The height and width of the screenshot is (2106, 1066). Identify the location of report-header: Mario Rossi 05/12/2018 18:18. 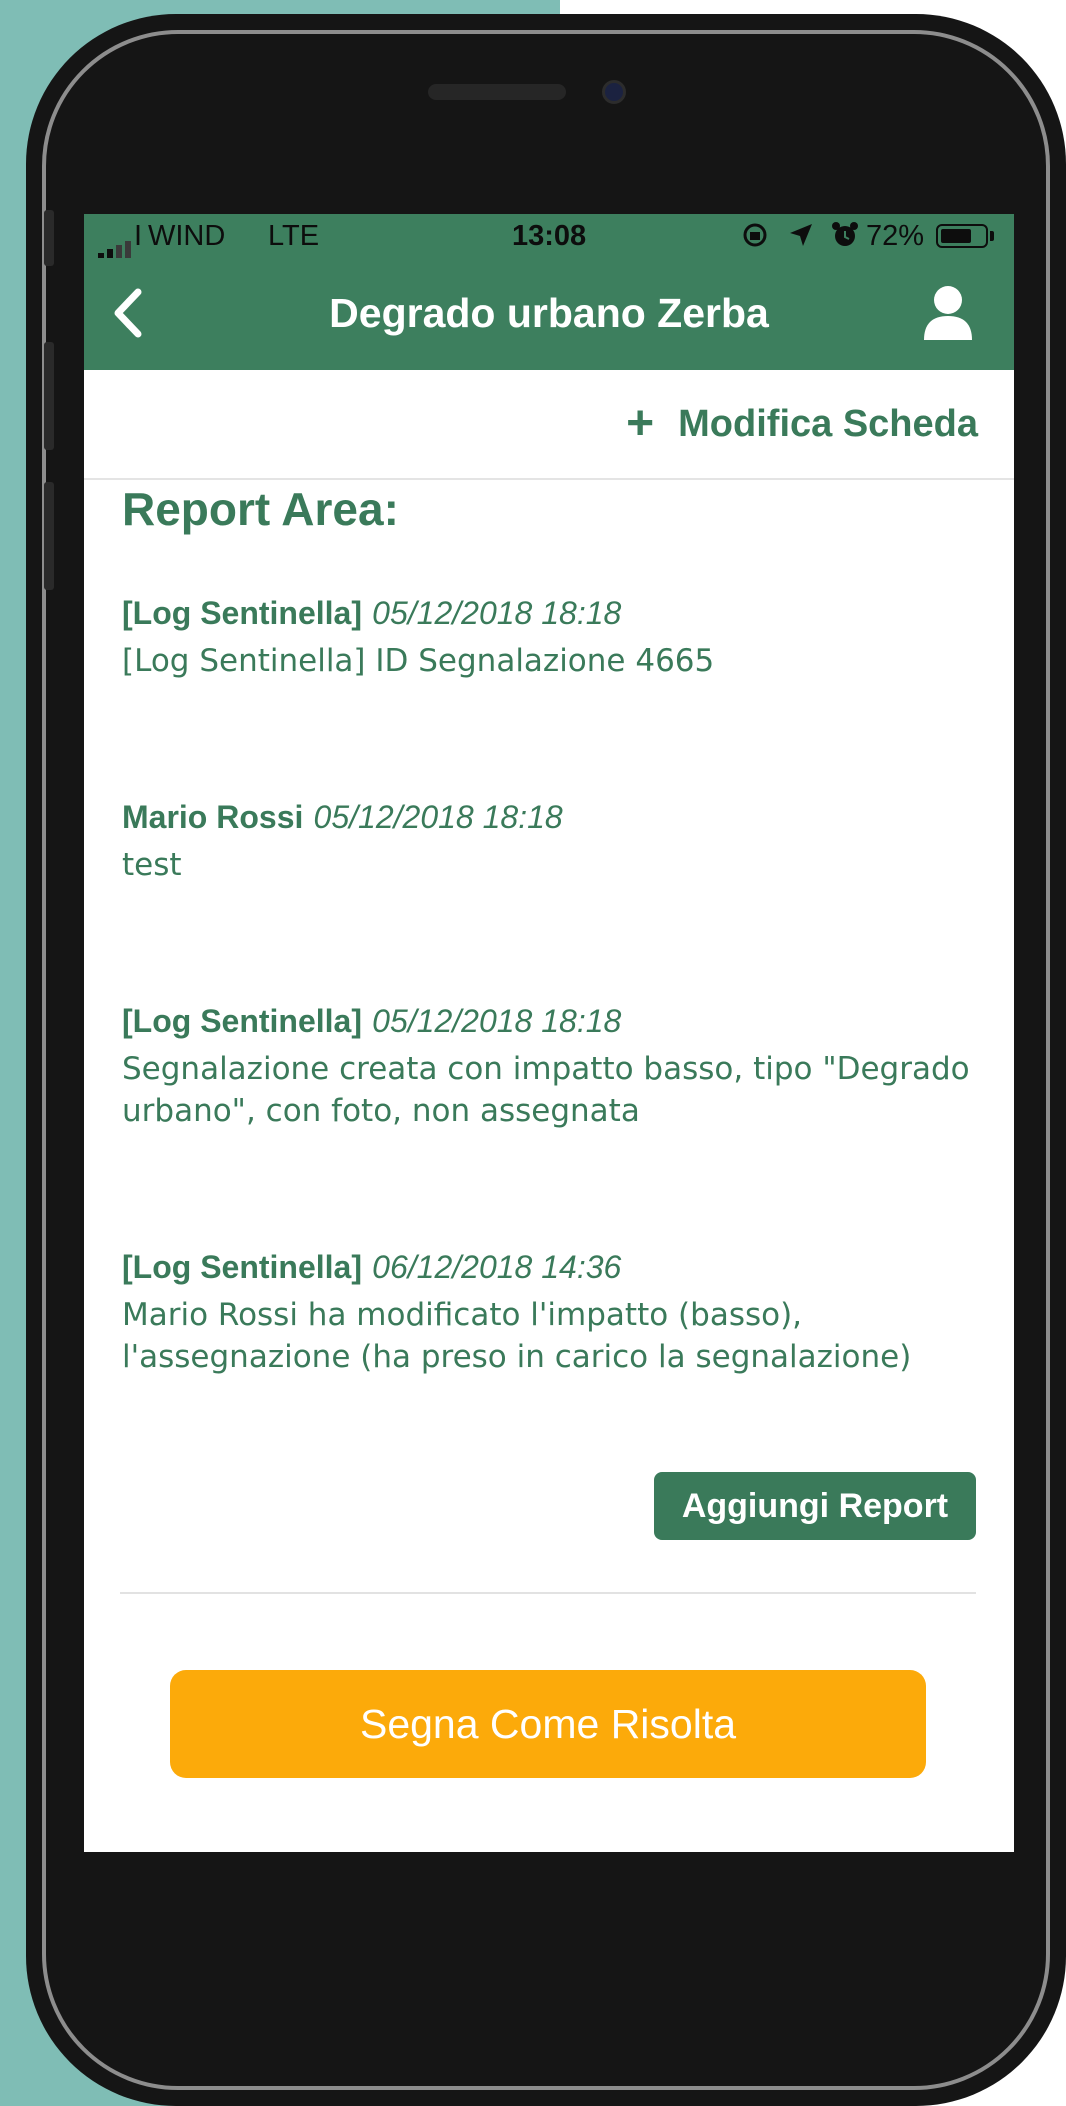
(552, 817).